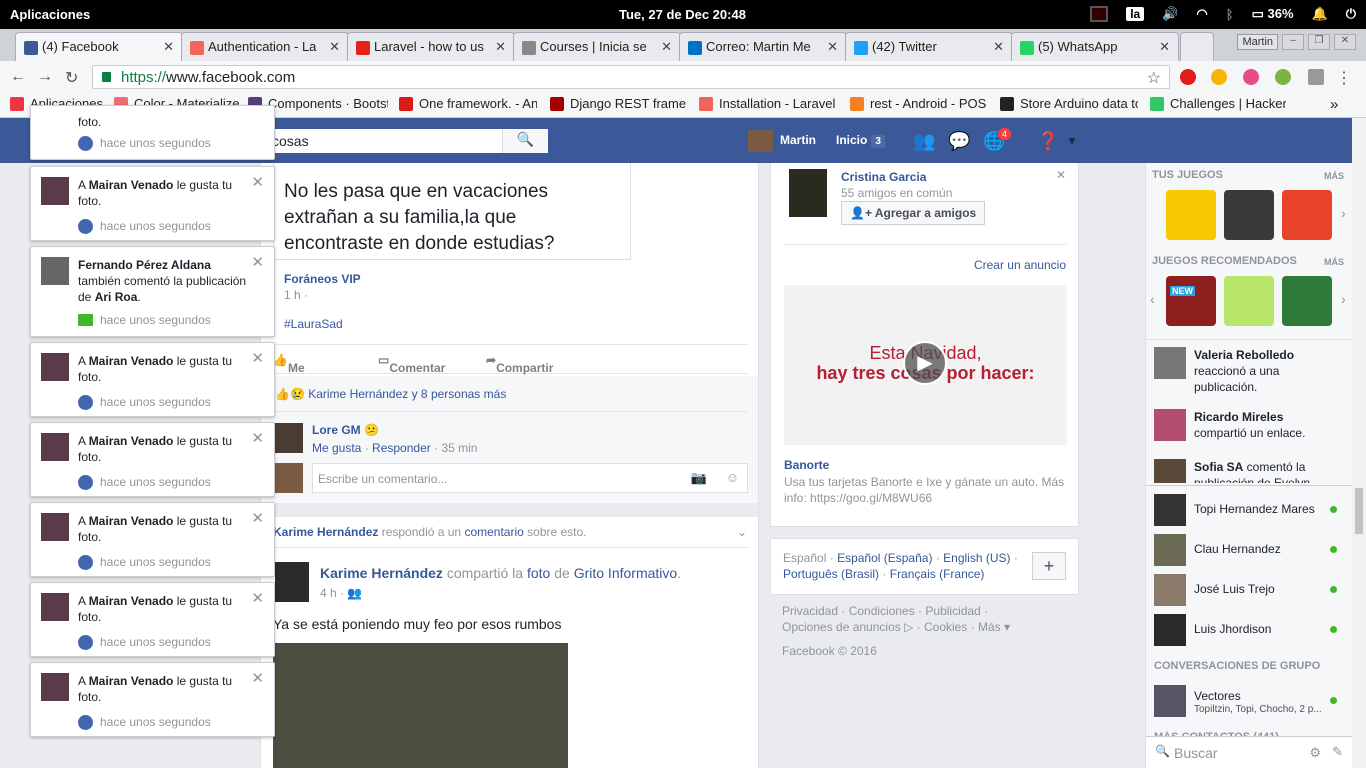 The image size is (1366, 768). Describe the element at coordinates (313, 324) in the screenshot. I see `post-hashtag-link: #LauraSad` at that location.